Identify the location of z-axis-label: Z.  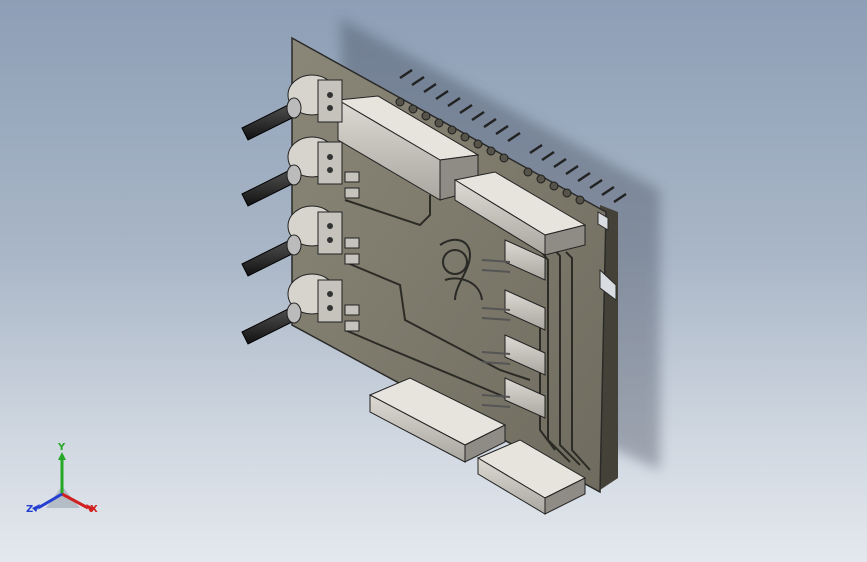
(30, 509).